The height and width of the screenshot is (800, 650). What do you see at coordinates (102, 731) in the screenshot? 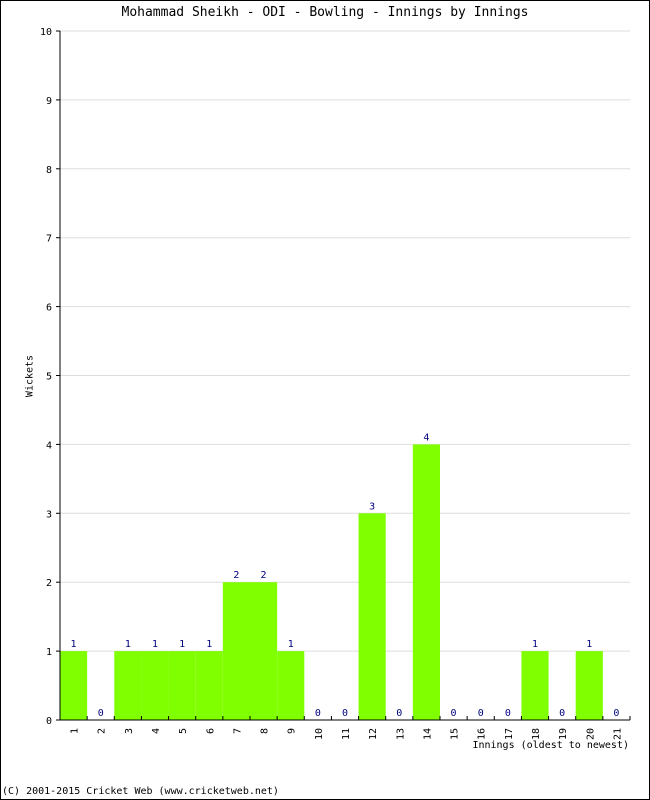
I see `x-tick-label: 2` at bounding box center [102, 731].